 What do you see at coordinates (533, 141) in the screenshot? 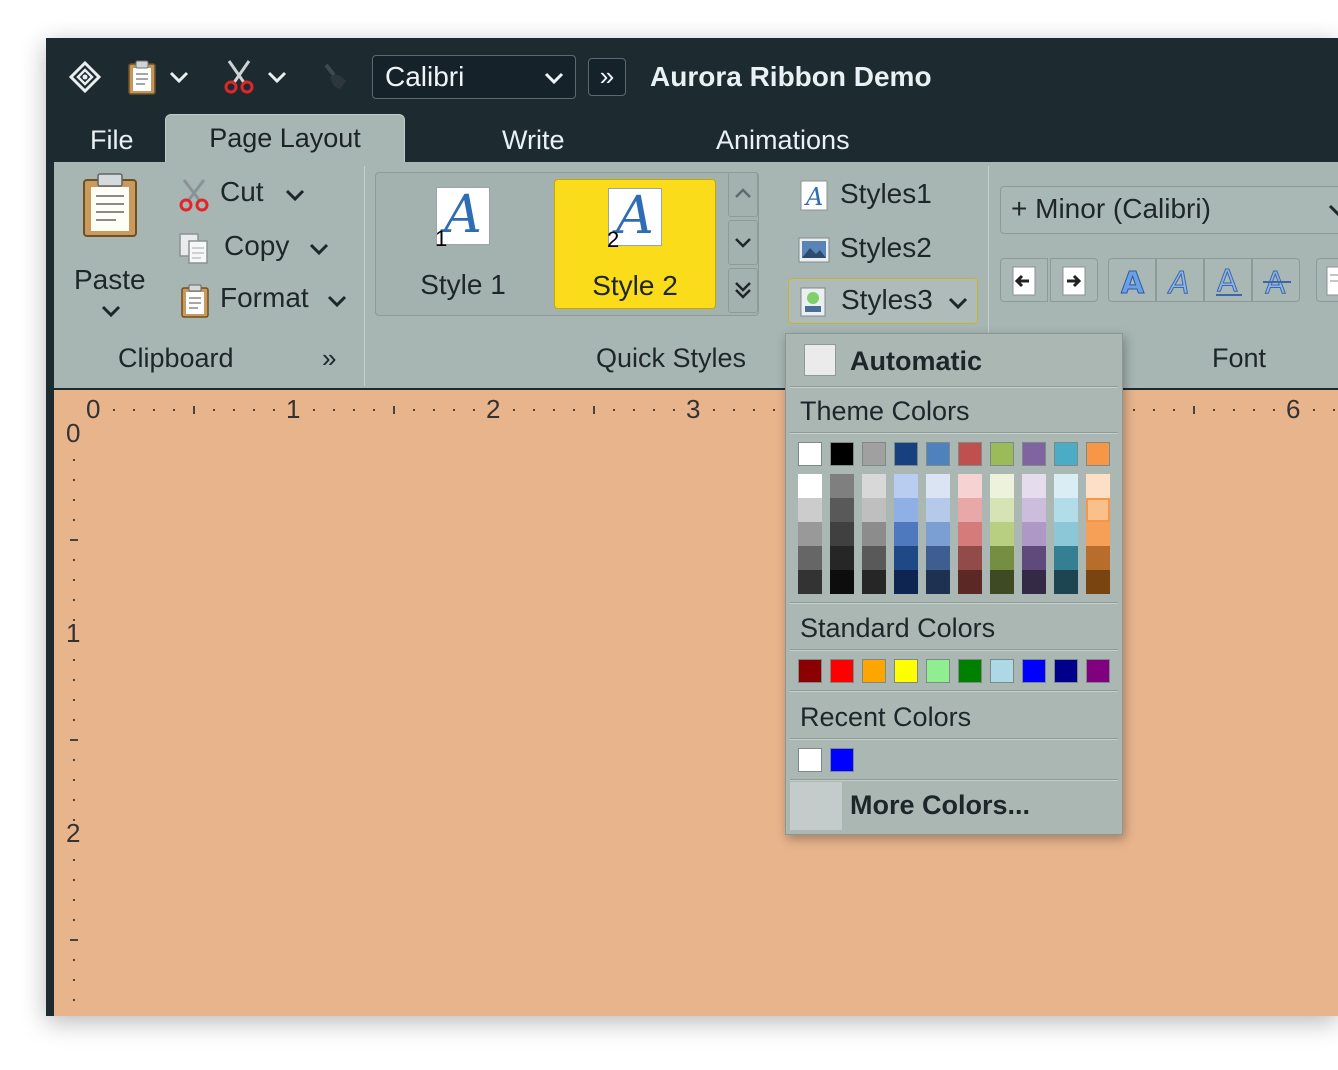
I see `tab-write: Write` at bounding box center [533, 141].